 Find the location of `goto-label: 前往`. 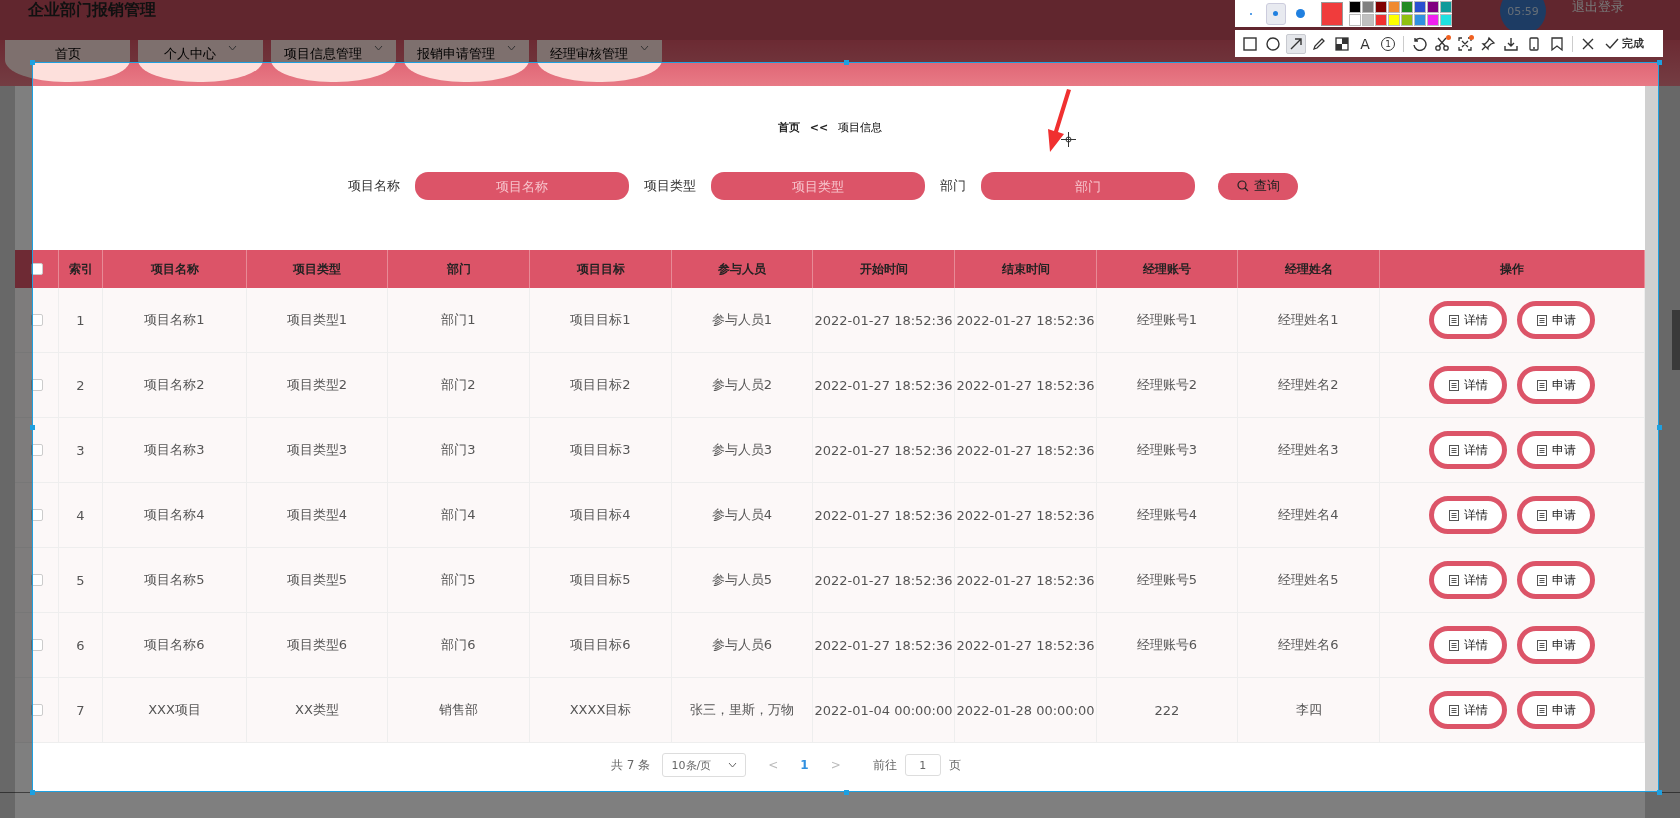

goto-label: 前往 is located at coordinates (884, 765).